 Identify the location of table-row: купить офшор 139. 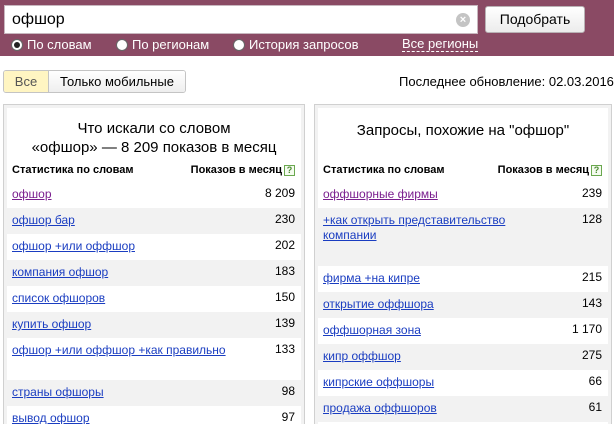
(154, 325).